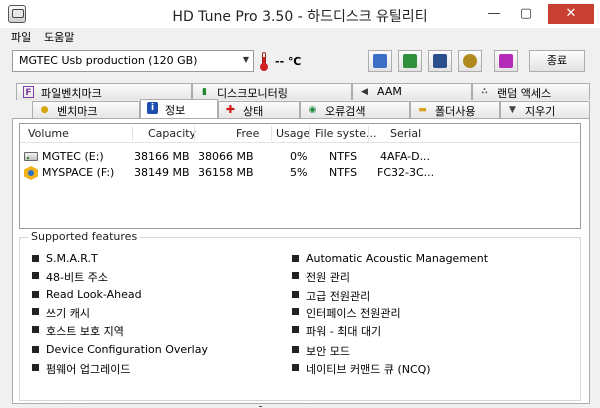  Describe the element at coordinates (303, 405) in the screenshot. I see `connection-label: 연결` at that location.